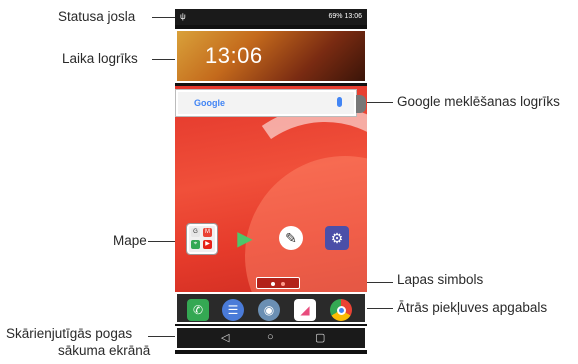 The image size is (578, 364). I want to click on gallery-icon: ◢, so click(305, 310).